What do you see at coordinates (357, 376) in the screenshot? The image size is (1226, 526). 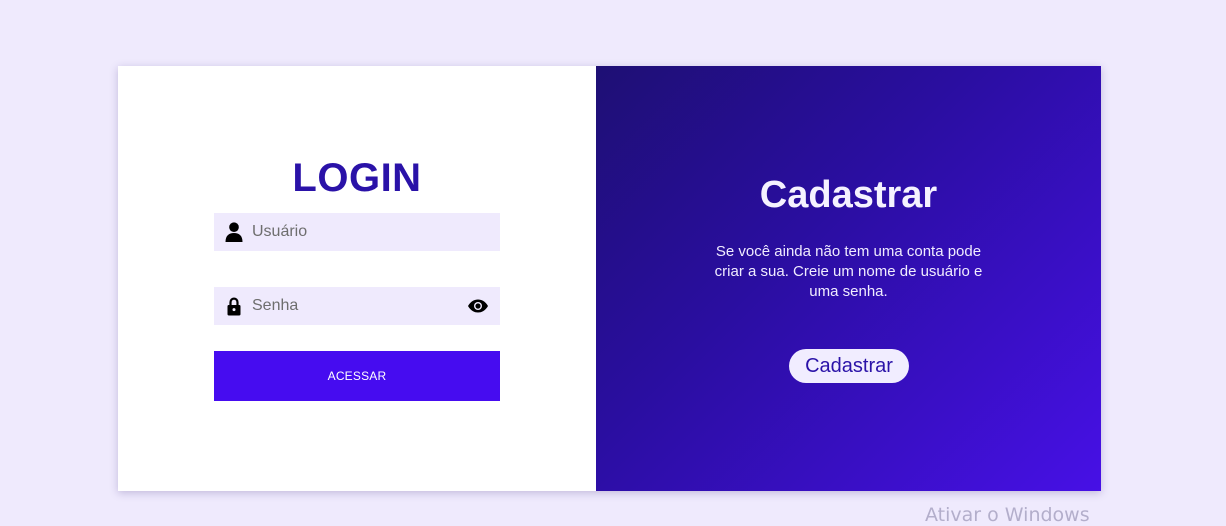 I see `submit-button: ACESSAR` at bounding box center [357, 376].